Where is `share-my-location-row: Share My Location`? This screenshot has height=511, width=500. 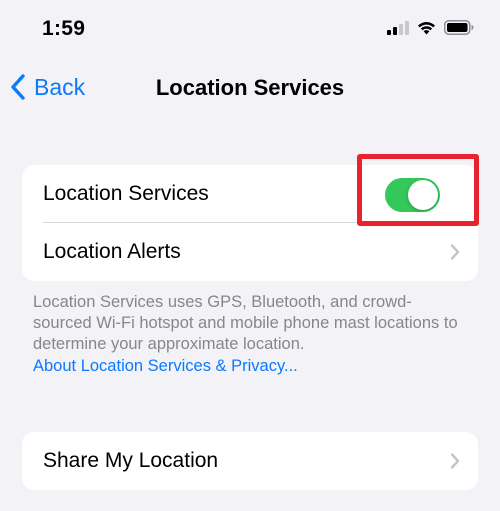
share-my-location-row: Share My Location is located at coordinates (250, 461).